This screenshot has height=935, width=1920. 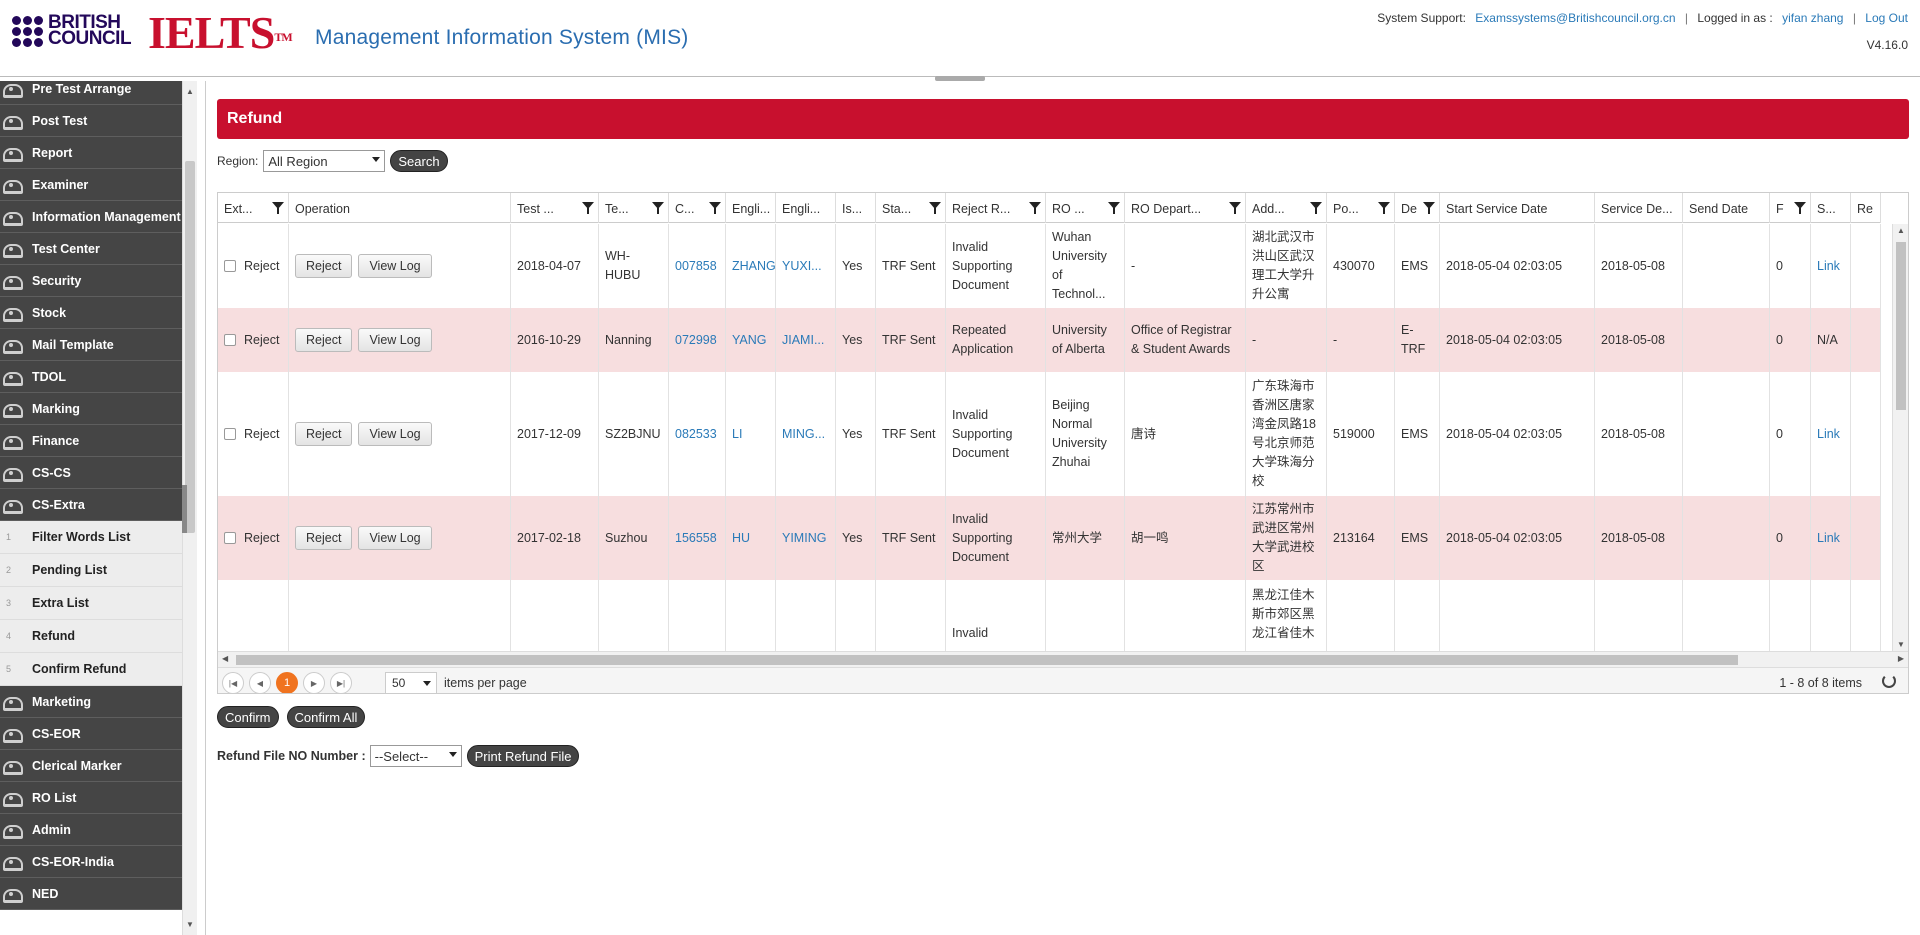 I want to click on sub-item-filter-words-list: 1 Filter Words List, so click(x=91, y=537).